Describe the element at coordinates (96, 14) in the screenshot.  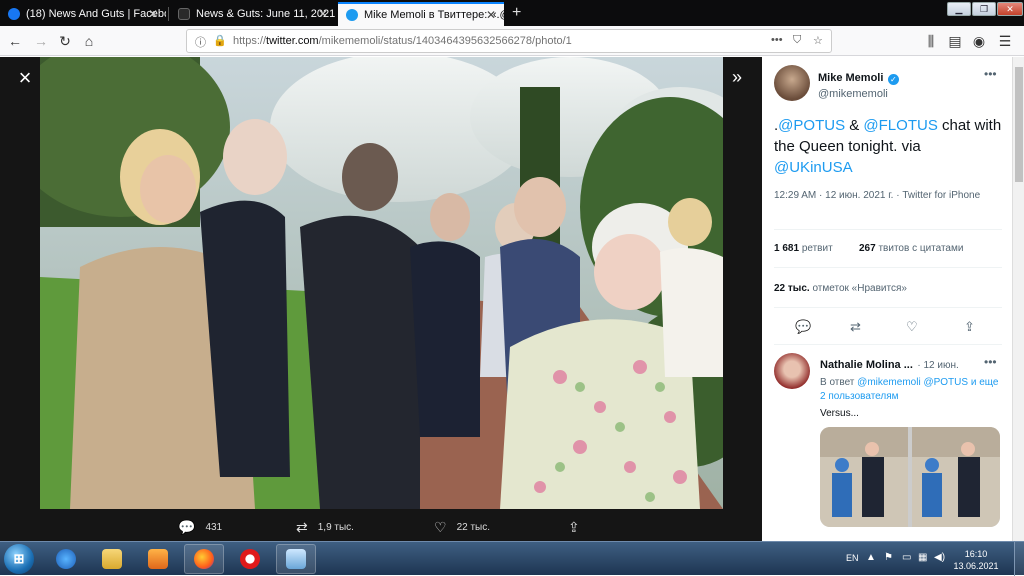
I see `tab-title: (18) News And Guts | Facebook` at that location.